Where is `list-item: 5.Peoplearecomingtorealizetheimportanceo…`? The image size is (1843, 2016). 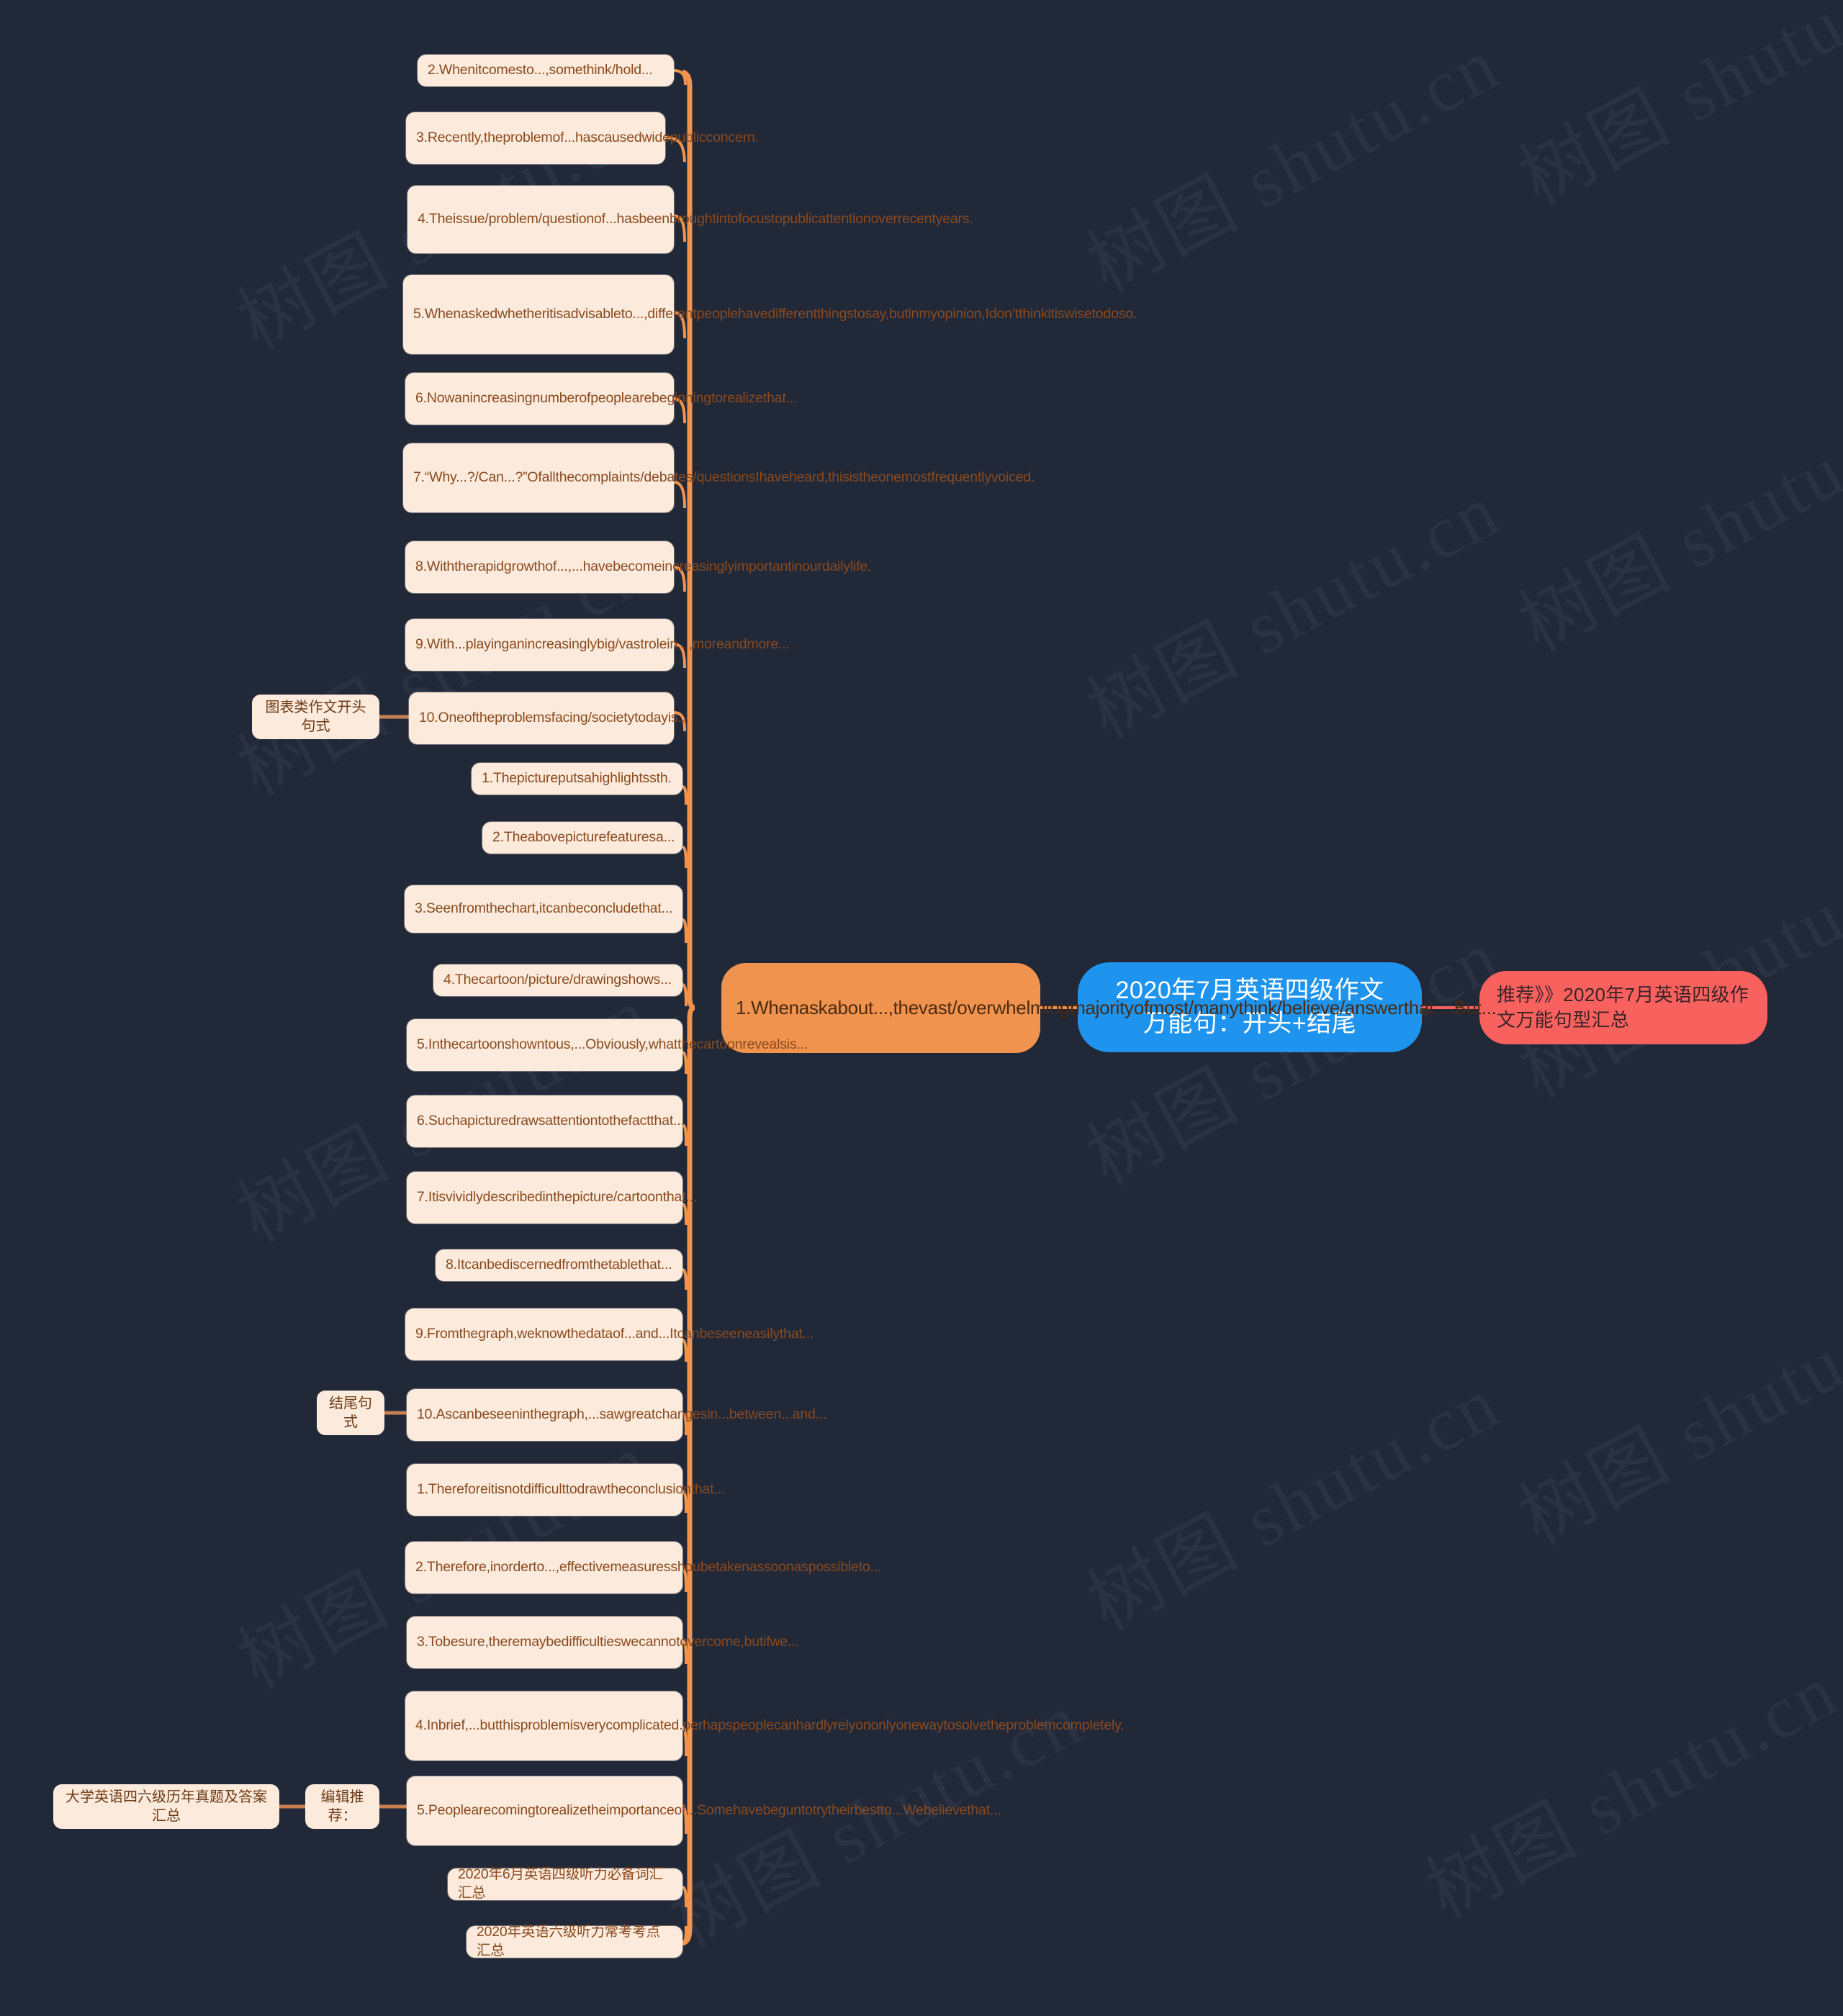
list-item: 5.Peoplearecomingtorealizetheimportanceo… is located at coordinates (704, 1810).